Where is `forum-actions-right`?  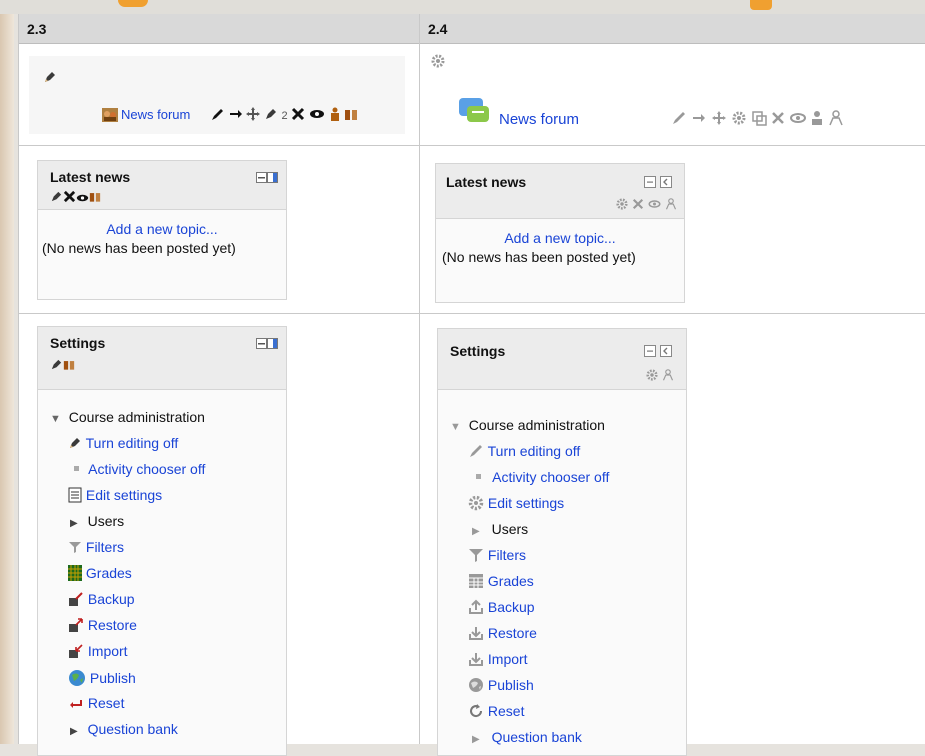 forum-actions-right is located at coordinates (757, 119).